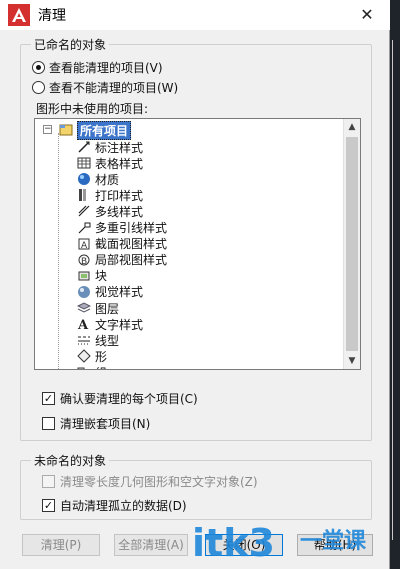  I want to click on tree-item: 图层, so click(98, 308).